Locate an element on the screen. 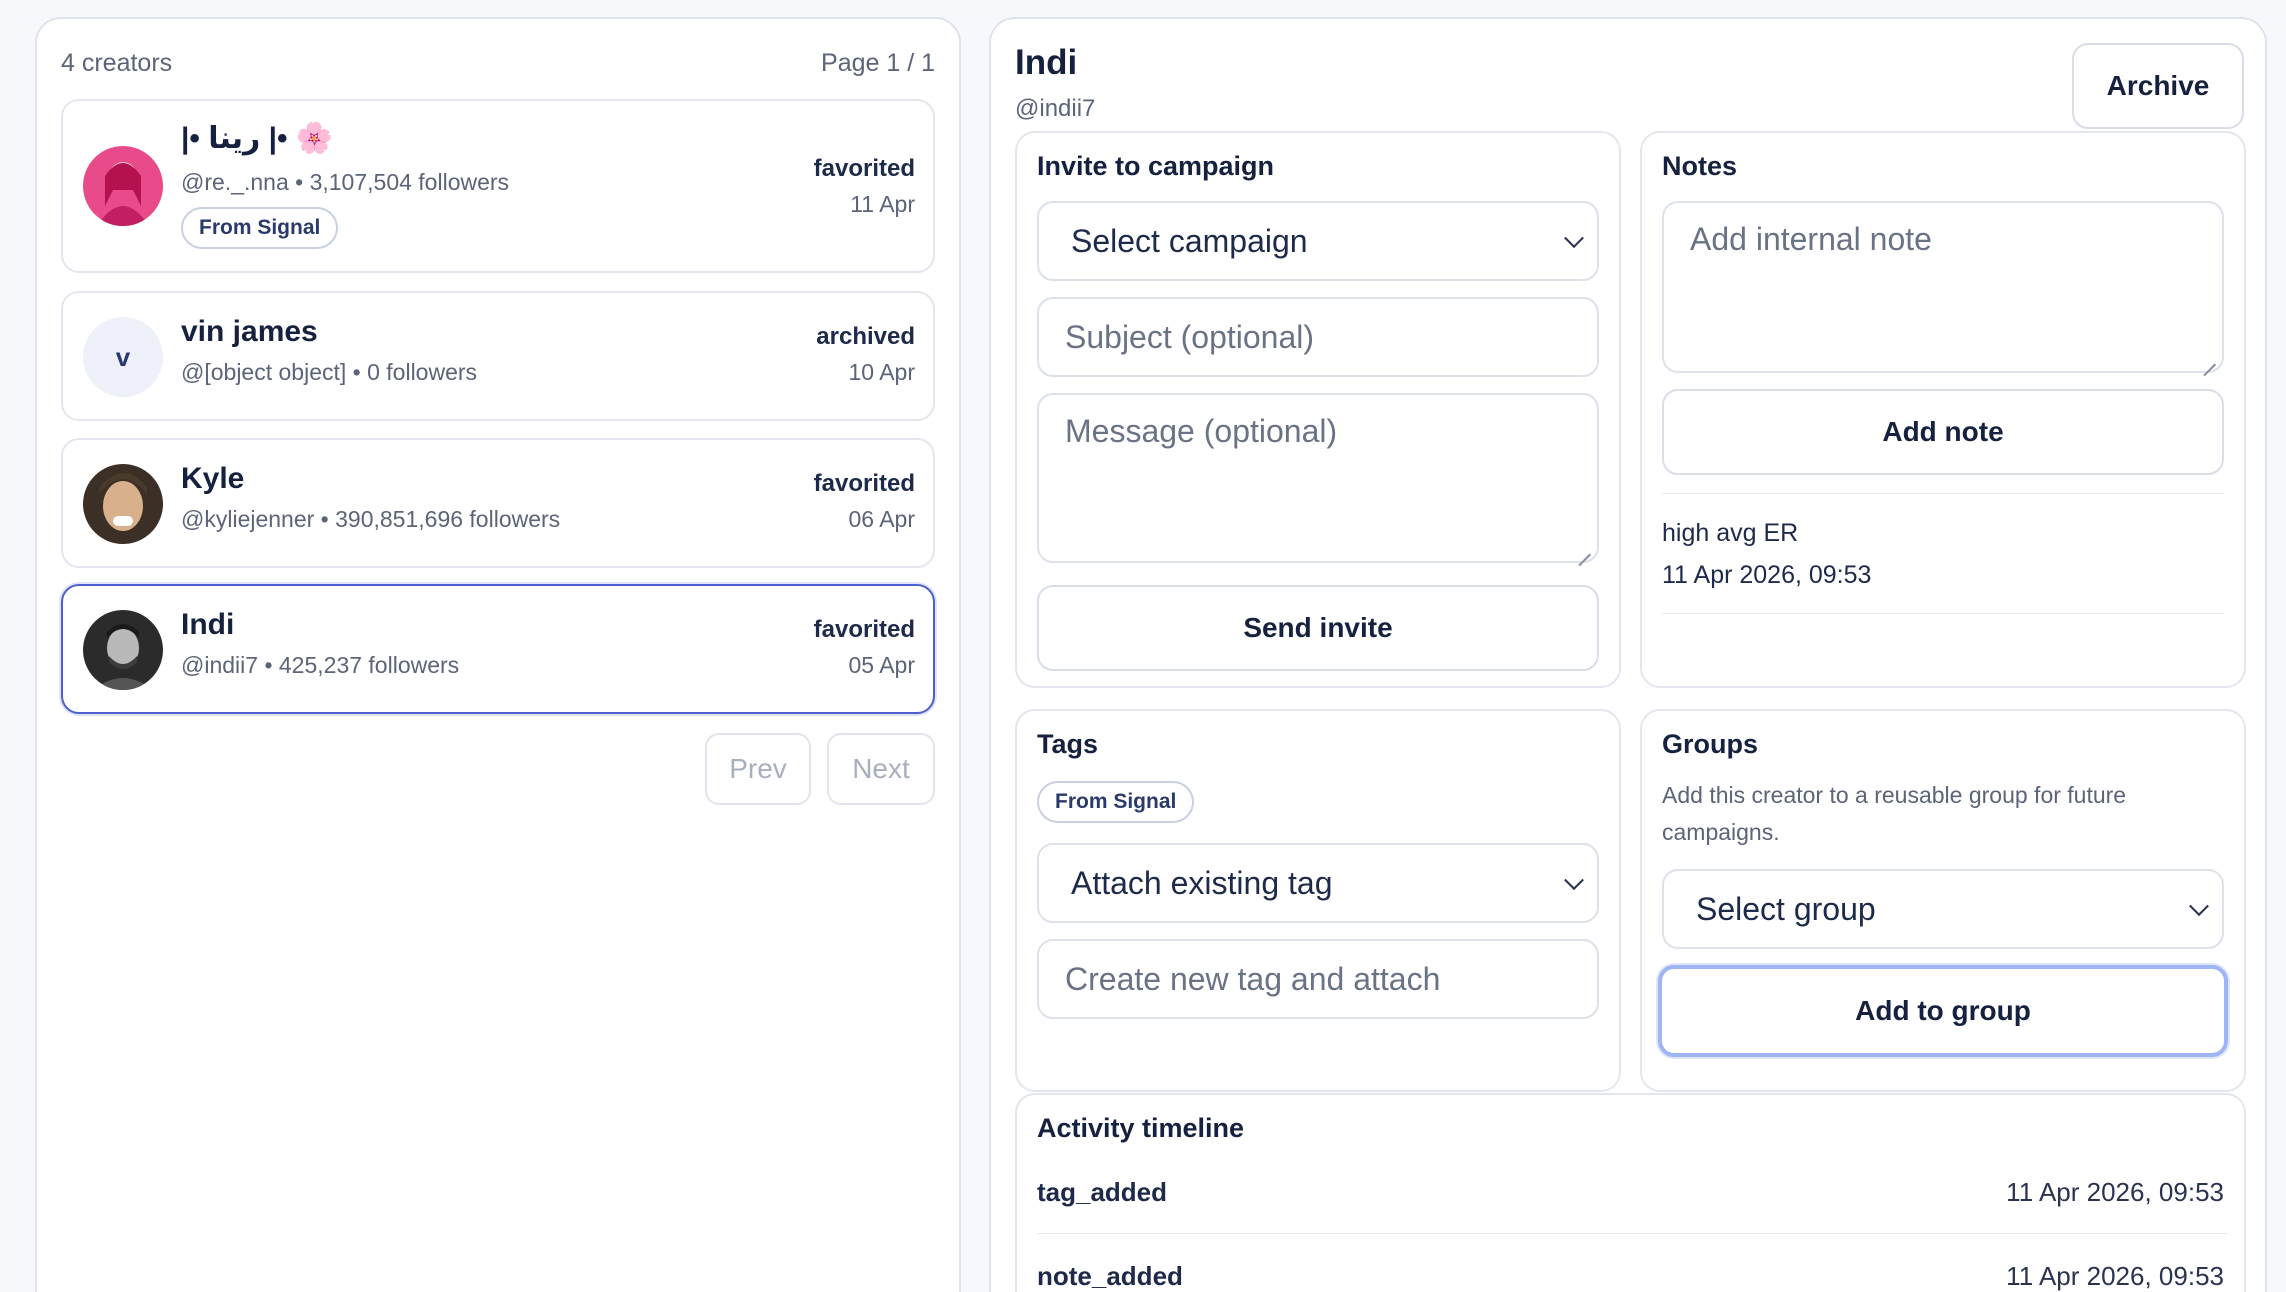 The width and height of the screenshot is (2286, 1292). notes-title: Notes is located at coordinates (1700, 166).